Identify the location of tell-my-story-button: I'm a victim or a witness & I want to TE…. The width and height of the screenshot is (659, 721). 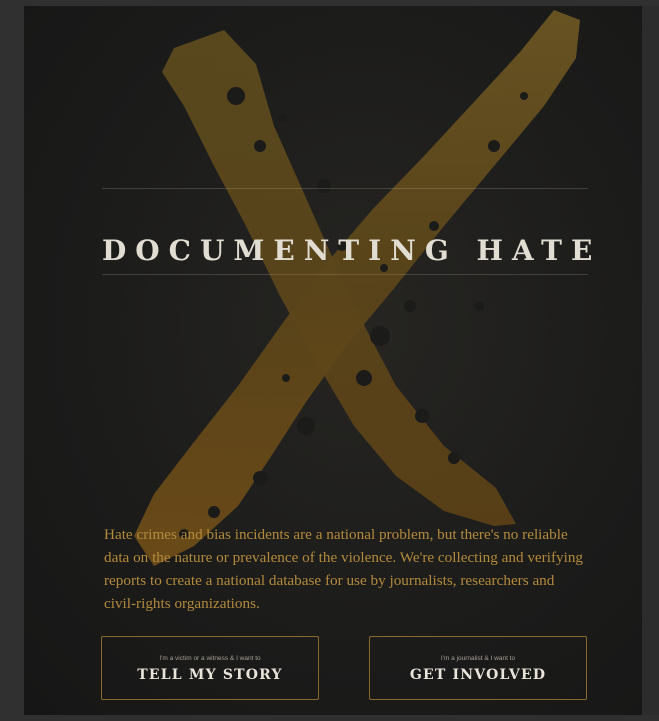
(210, 668).